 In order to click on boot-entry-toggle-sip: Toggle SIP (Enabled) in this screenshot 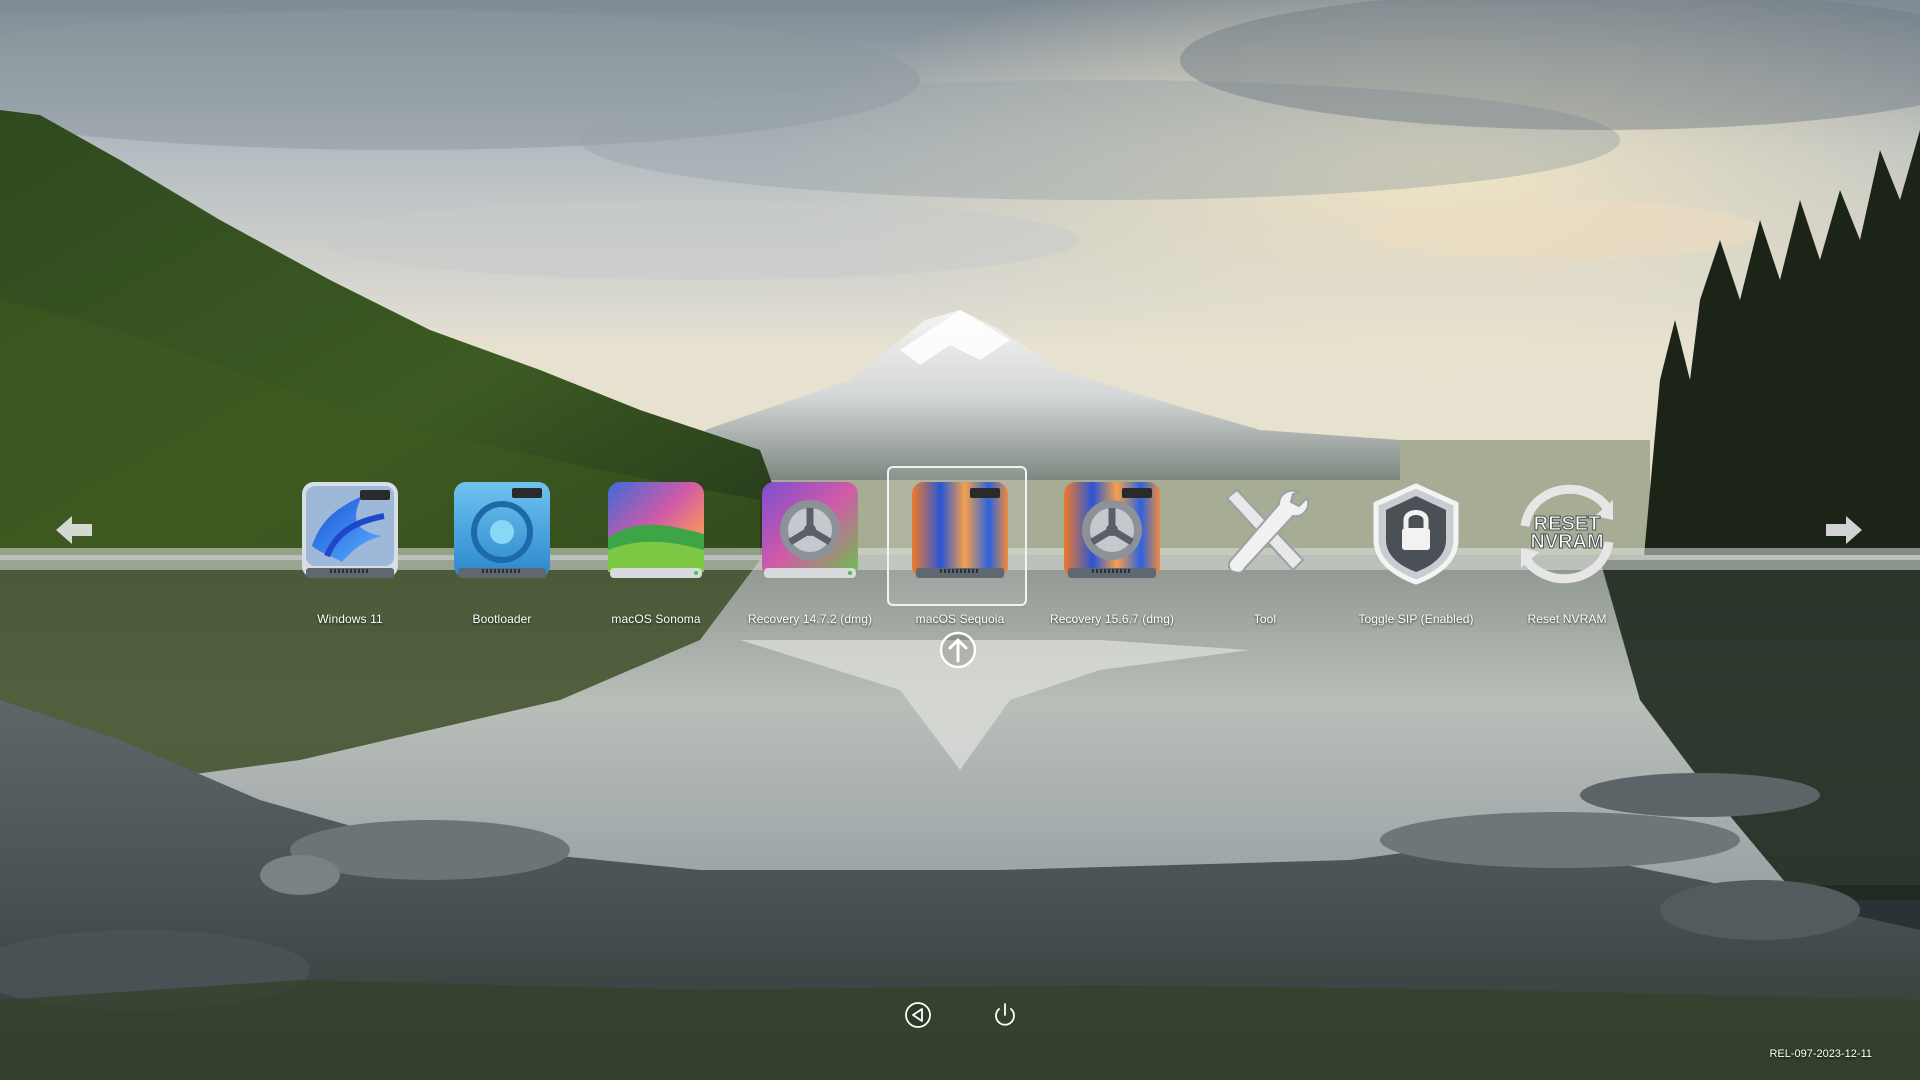, I will do `click(1416, 546)`.